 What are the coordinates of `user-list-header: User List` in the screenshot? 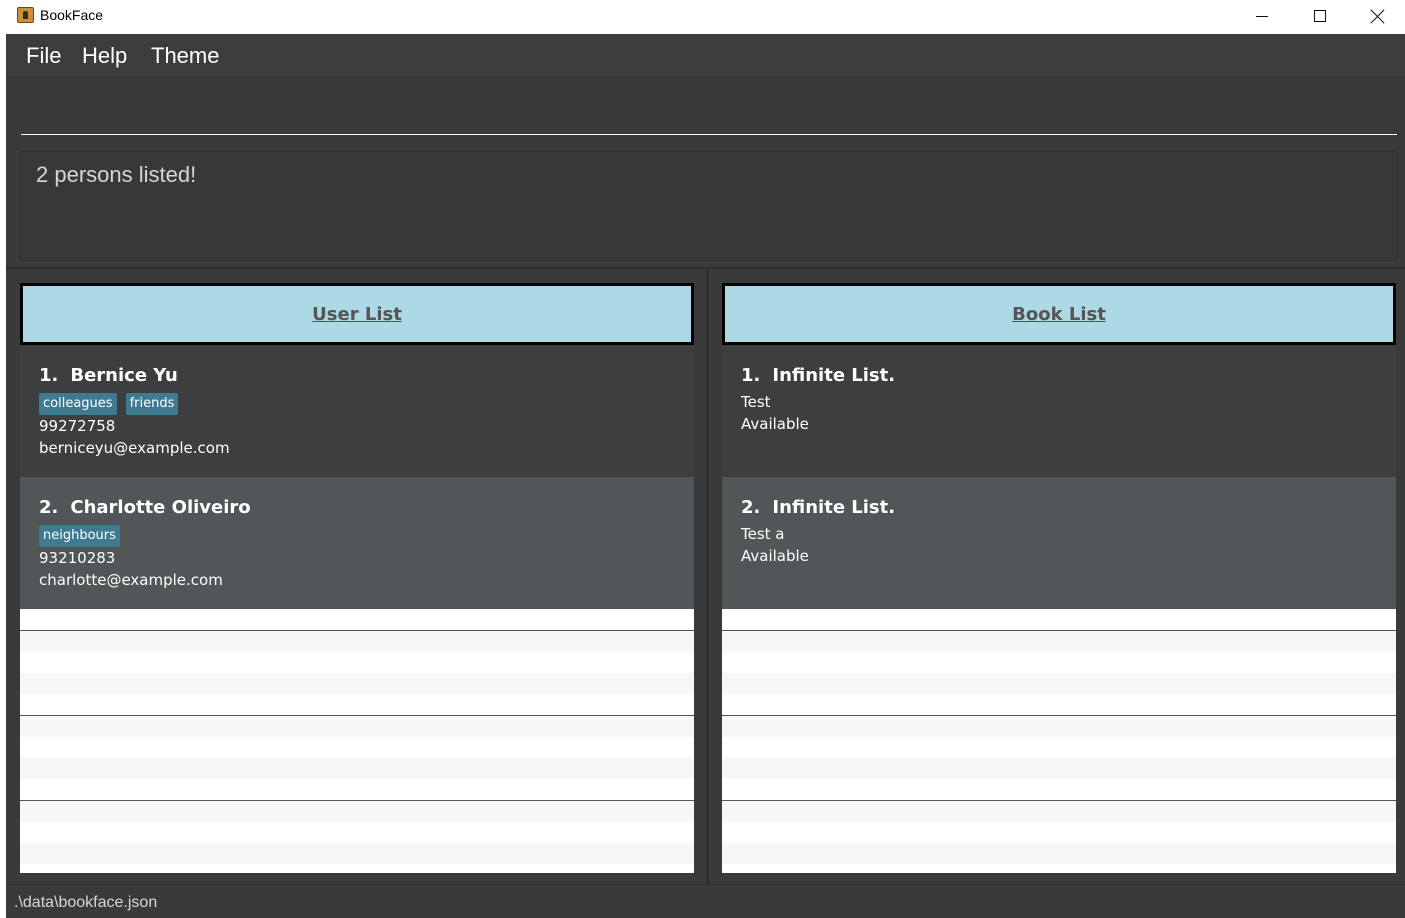 It's located at (357, 314).